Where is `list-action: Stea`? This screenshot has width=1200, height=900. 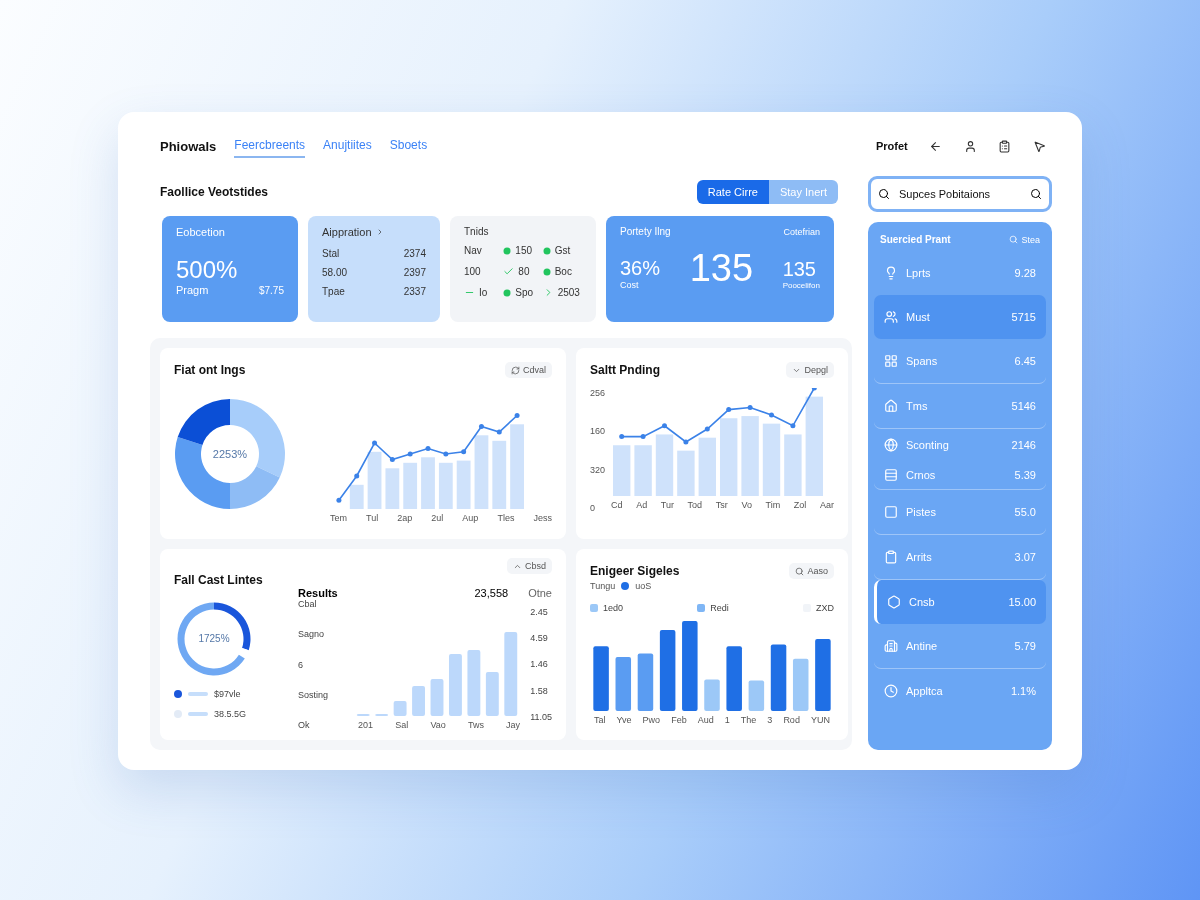 list-action: Stea is located at coordinates (1030, 239).